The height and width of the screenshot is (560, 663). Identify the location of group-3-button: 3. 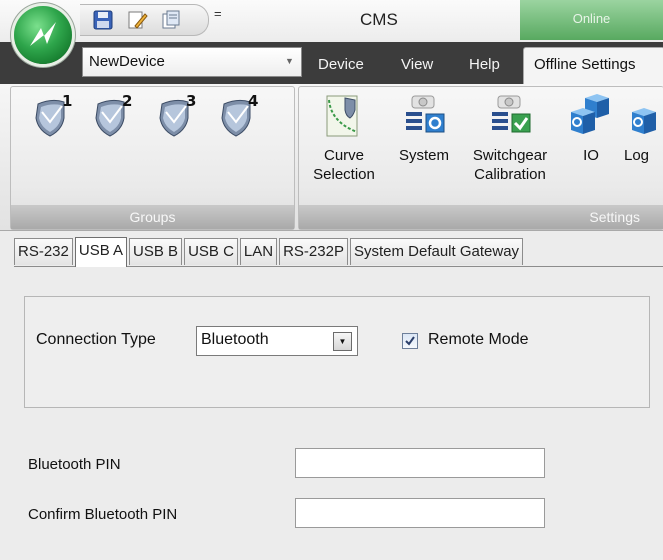
(180, 116).